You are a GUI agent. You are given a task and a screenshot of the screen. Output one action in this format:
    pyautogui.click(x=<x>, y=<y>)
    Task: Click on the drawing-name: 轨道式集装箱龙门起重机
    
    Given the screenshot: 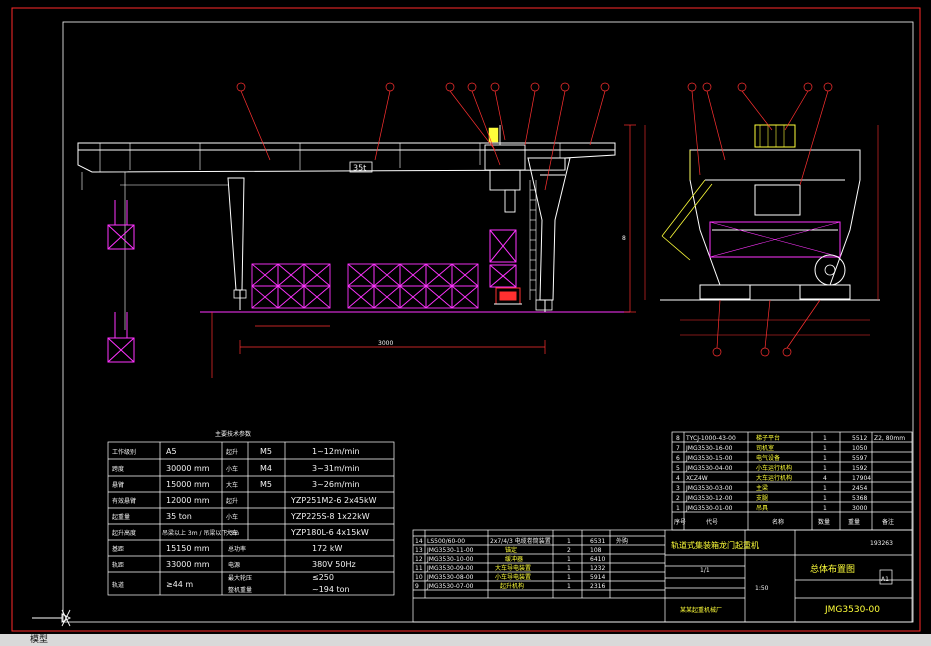 What is the action you would take?
    pyautogui.click(x=715, y=545)
    